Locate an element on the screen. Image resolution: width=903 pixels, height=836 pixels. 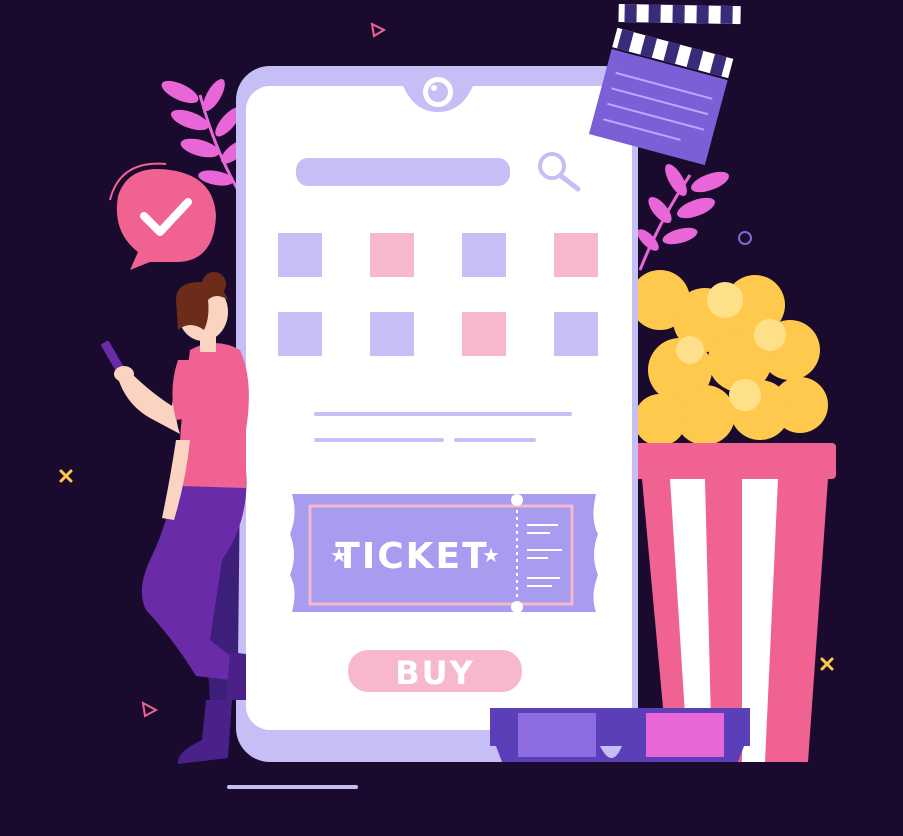
circle-decoration is located at coordinates (745, 238).